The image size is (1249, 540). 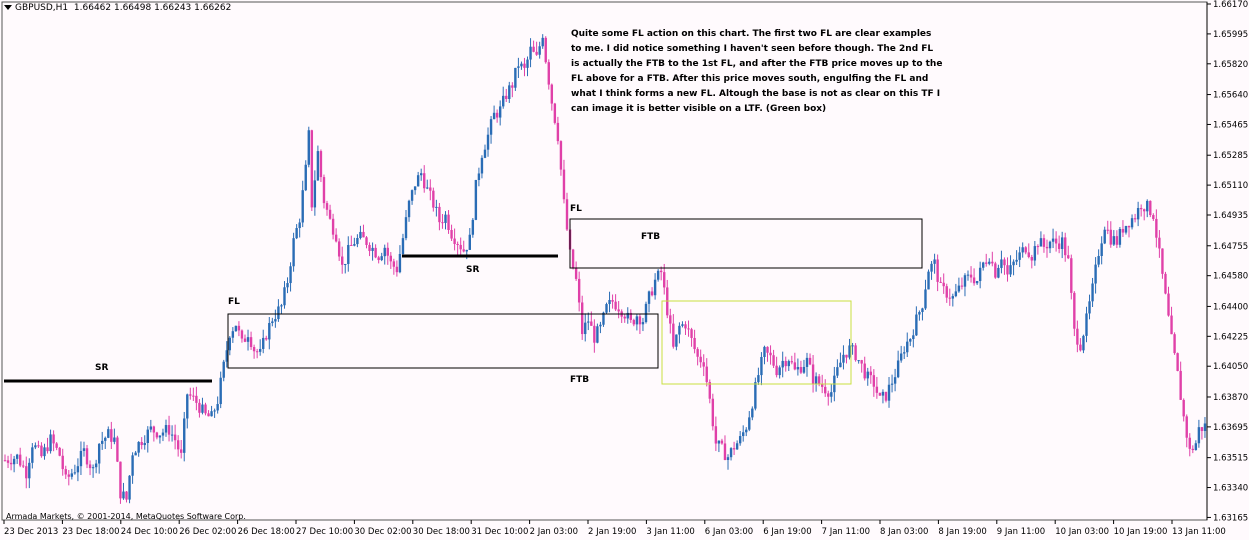 What do you see at coordinates (42, 8) in the screenshot?
I see `symbol-label: GBPUSD,H1` at bounding box center [42, 8].